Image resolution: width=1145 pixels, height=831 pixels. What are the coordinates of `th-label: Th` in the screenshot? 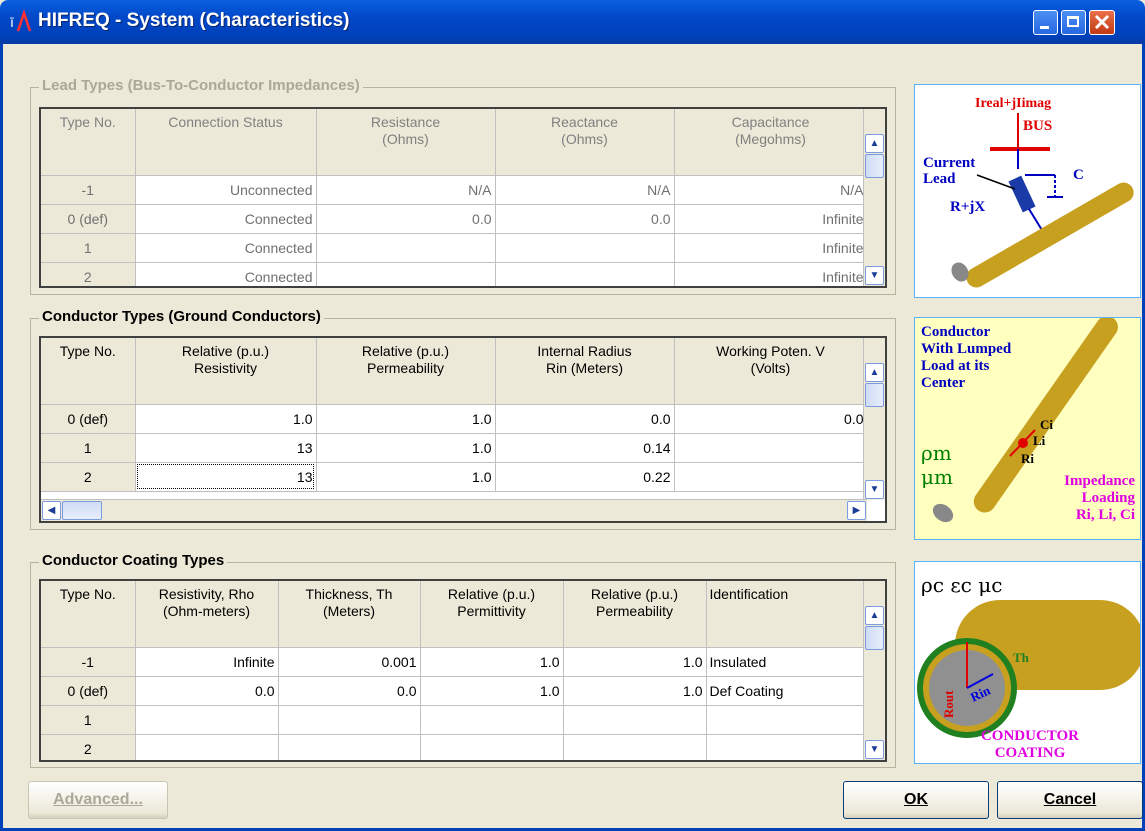 It's located at (1021, 657).